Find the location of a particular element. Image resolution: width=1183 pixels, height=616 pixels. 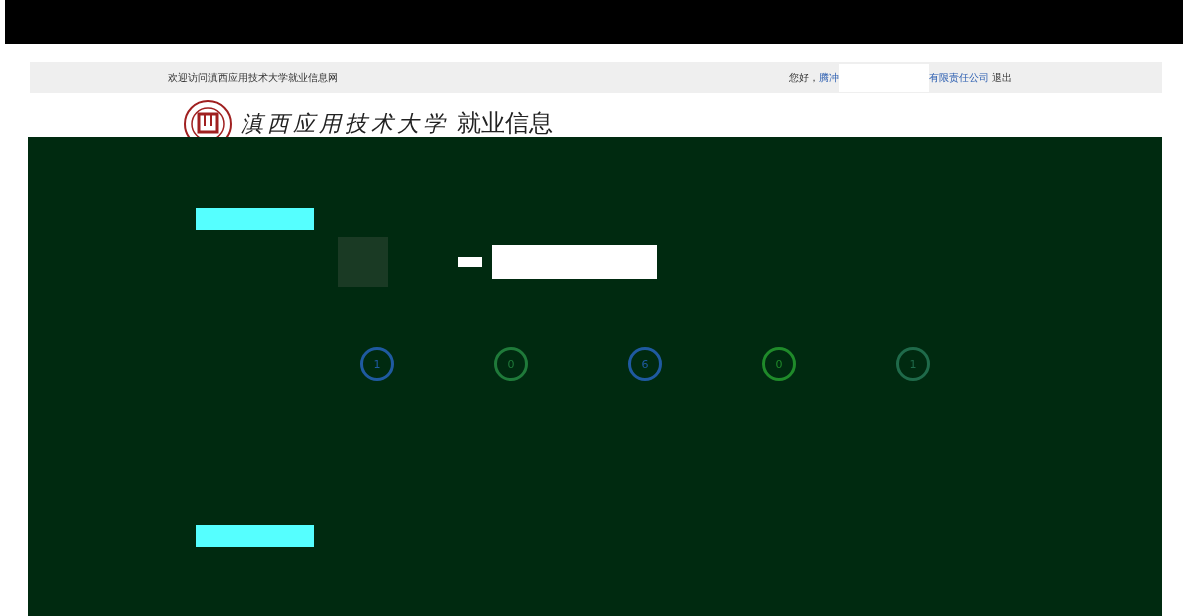

school-emblem-icon is located at coordinates (208, 118).